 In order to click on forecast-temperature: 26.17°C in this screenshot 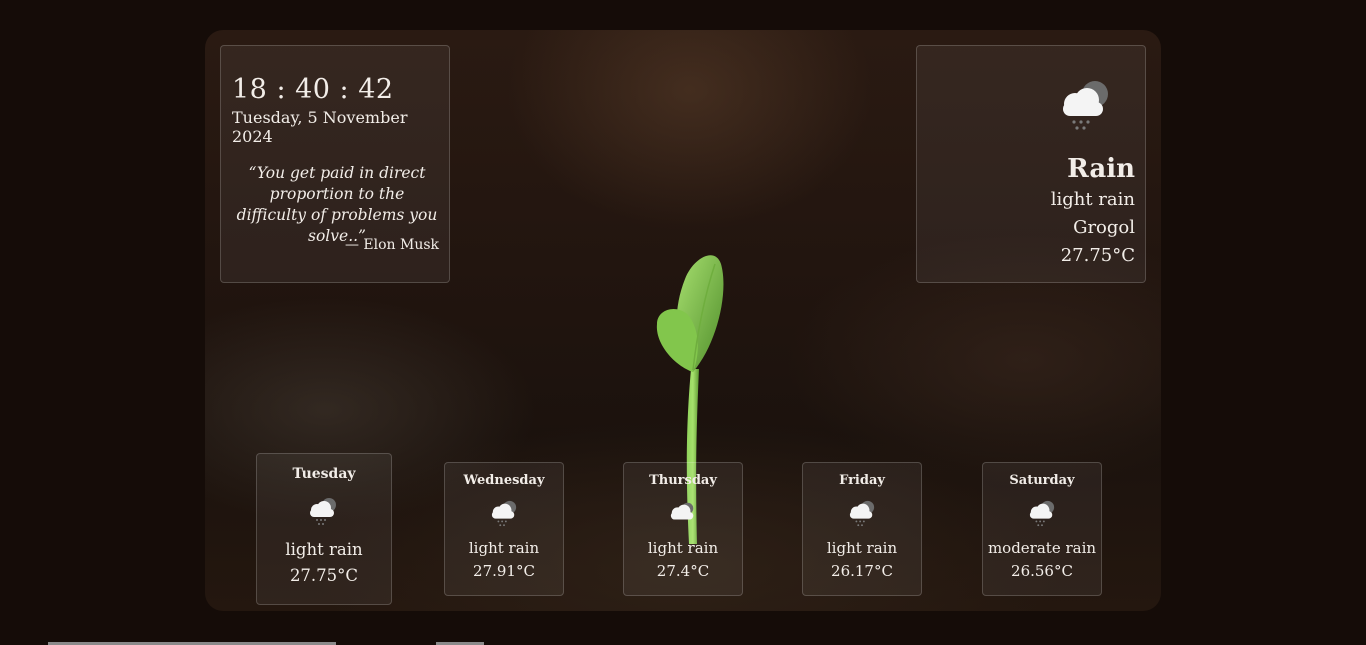, I will do `click(862, 571)`.